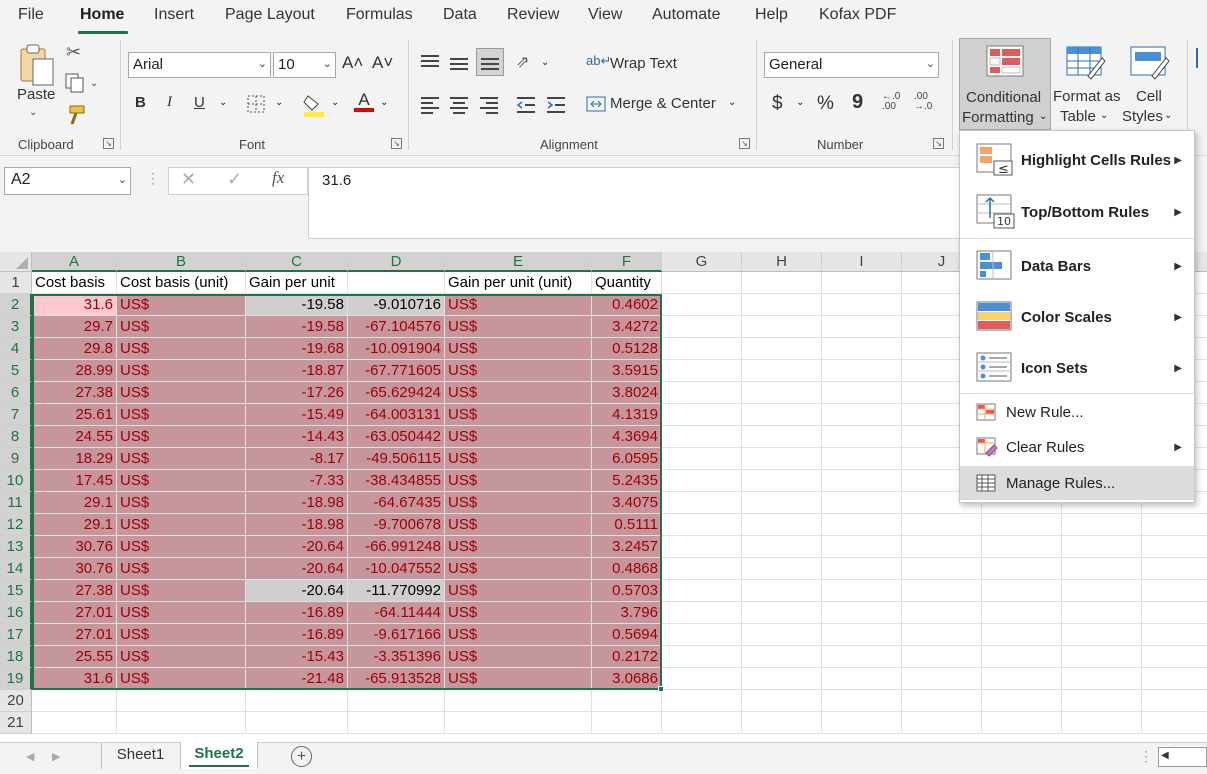  Describe the element at coordinates (297, 305) in the screenshot. I see `cell: -19.58` at that location.